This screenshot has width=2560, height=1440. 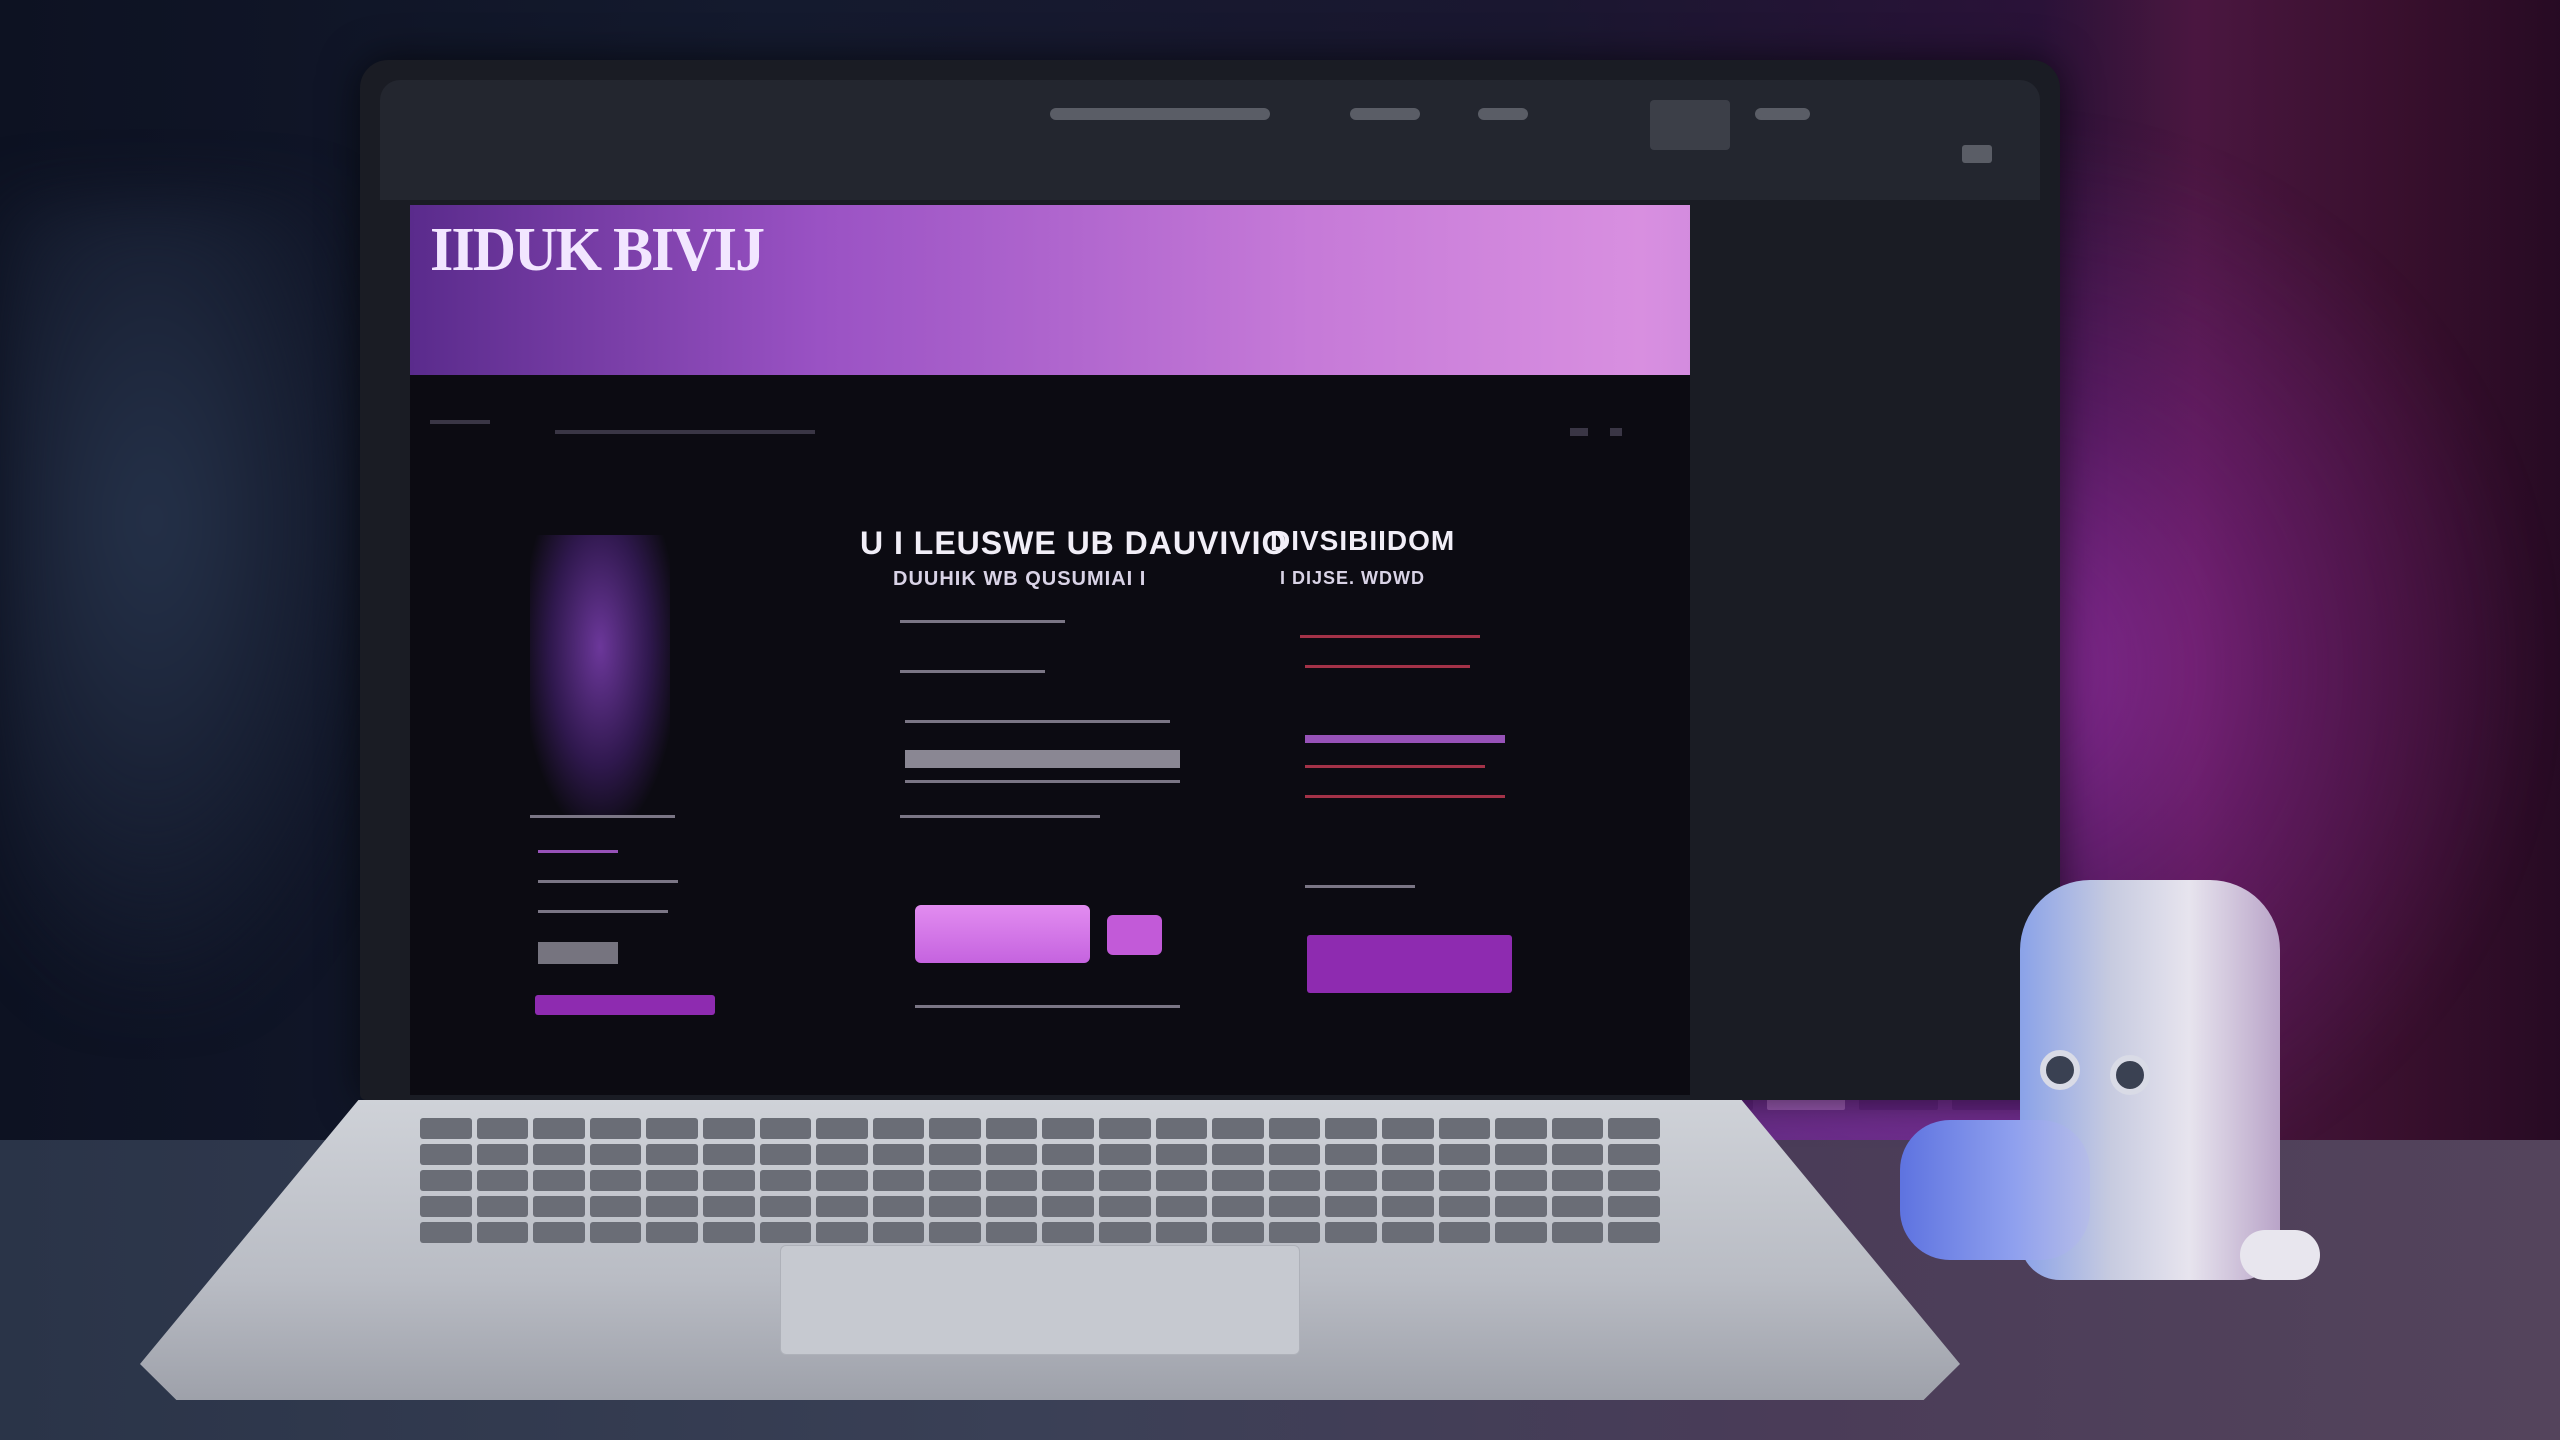 What do you see at coordinates (1409, 964) in the screenshot?
I see `right-column-button` at bounding box center [1409, 964].